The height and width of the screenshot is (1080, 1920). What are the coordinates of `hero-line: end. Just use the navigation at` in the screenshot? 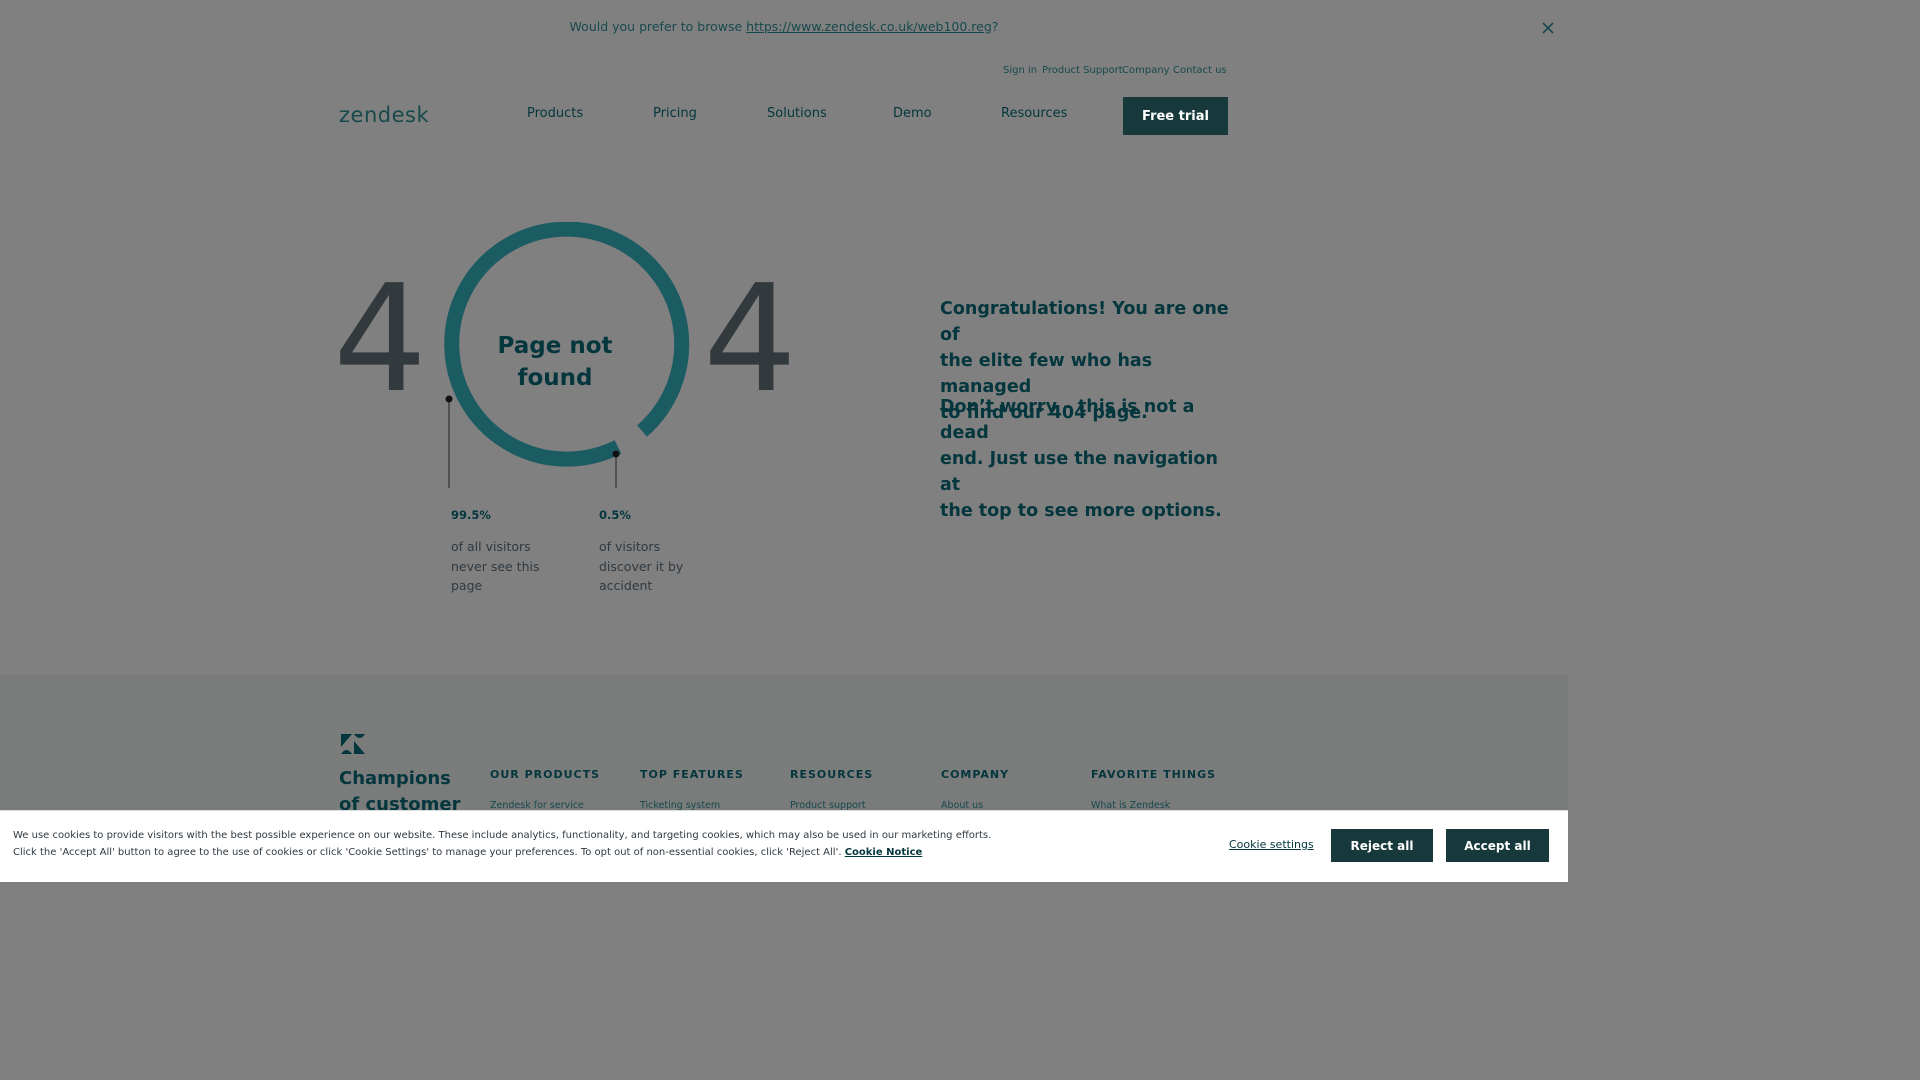 It's located at (1079, 472).